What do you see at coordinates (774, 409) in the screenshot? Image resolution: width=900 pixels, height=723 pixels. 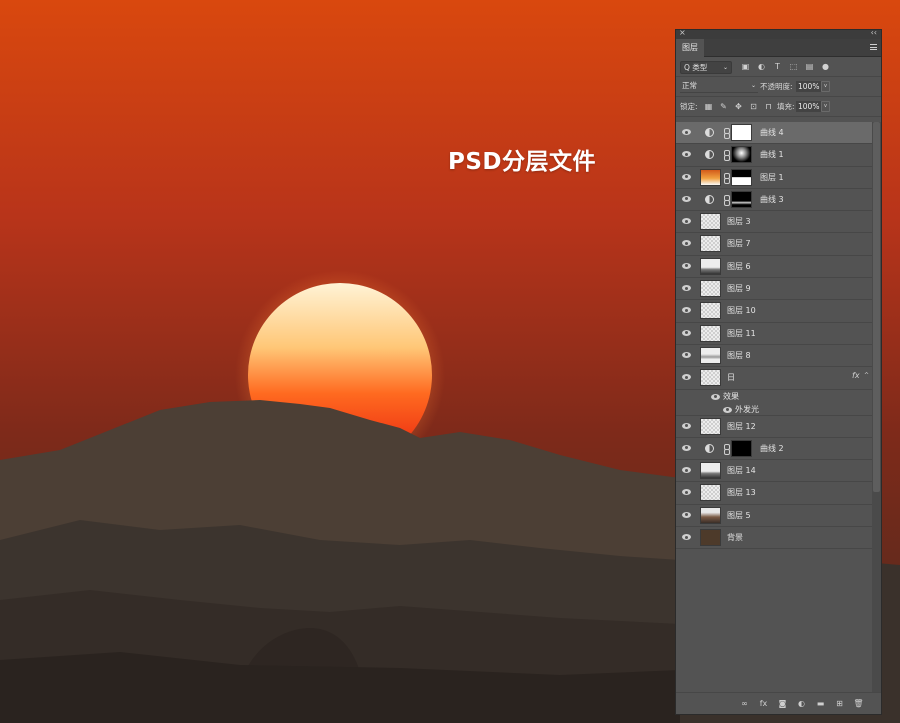 I see `outer-glow-effect-row: 外发光` at bounding box center [774, 409].